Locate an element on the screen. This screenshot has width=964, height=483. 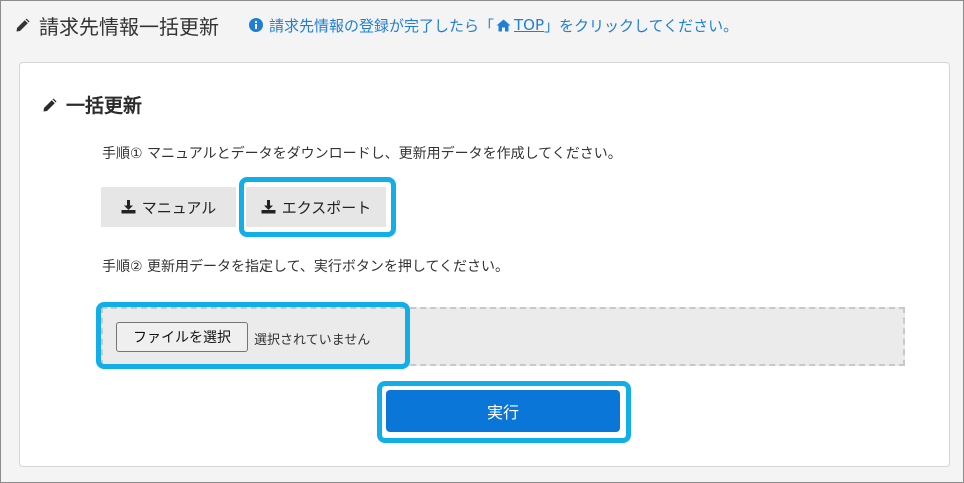
page-title: 請求先情報一括更新 is located at coordinates (129, 26).